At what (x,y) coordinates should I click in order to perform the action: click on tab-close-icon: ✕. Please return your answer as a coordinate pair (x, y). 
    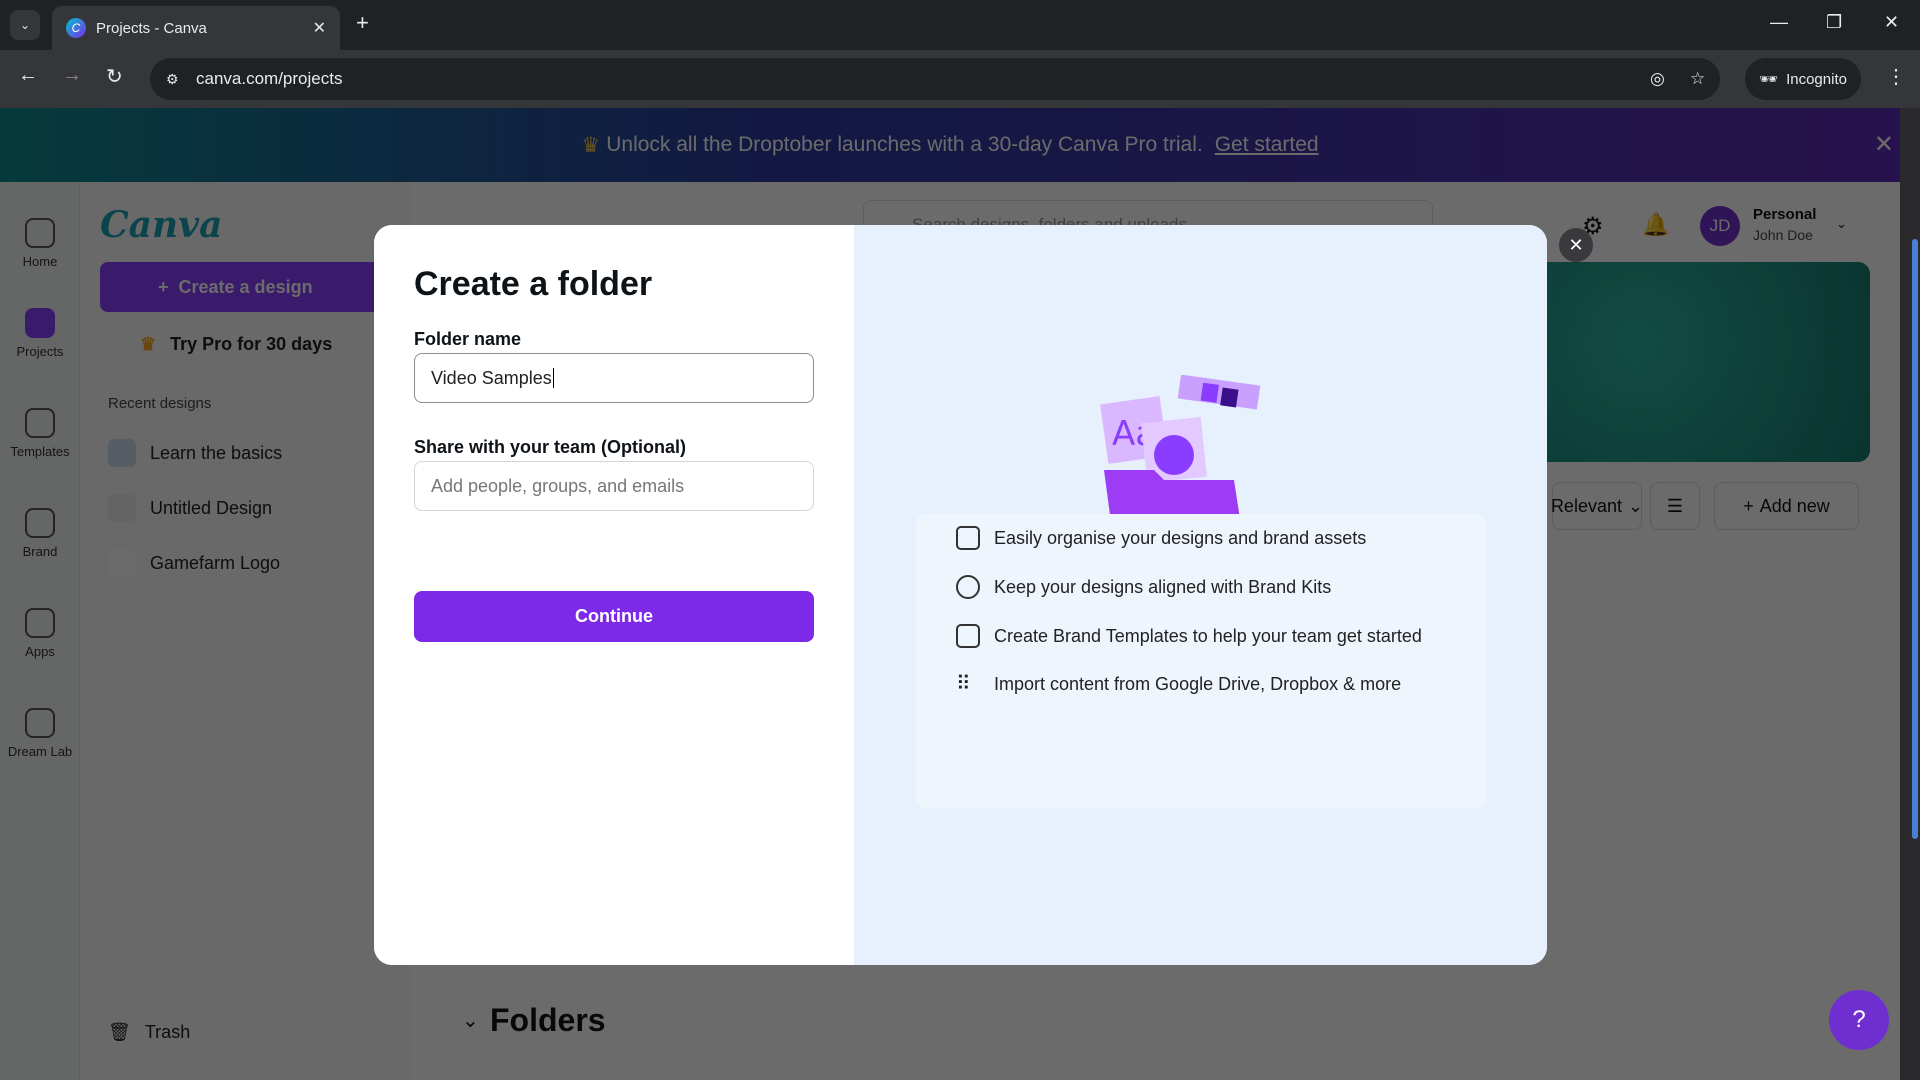
    Looking at the image, I should click on (319, 28).